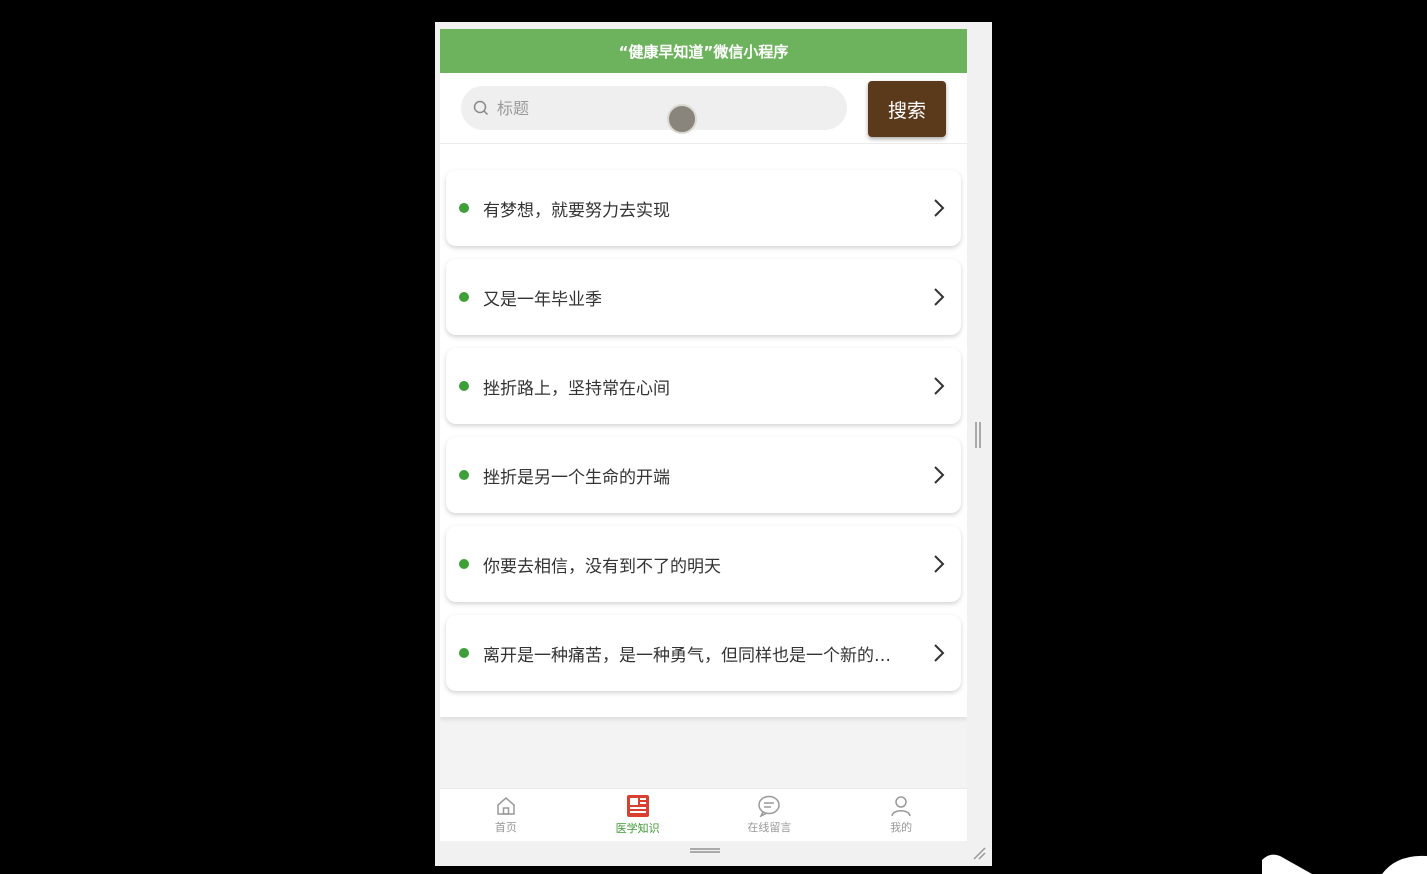 The width and height of the screenshot is (1427, 874). Describe the element at coordinates (694, 655) in the screenshot. I see `article-title: 离开是一种痛苦，是一种勇气，但同样也是一个新的开始` at that location.